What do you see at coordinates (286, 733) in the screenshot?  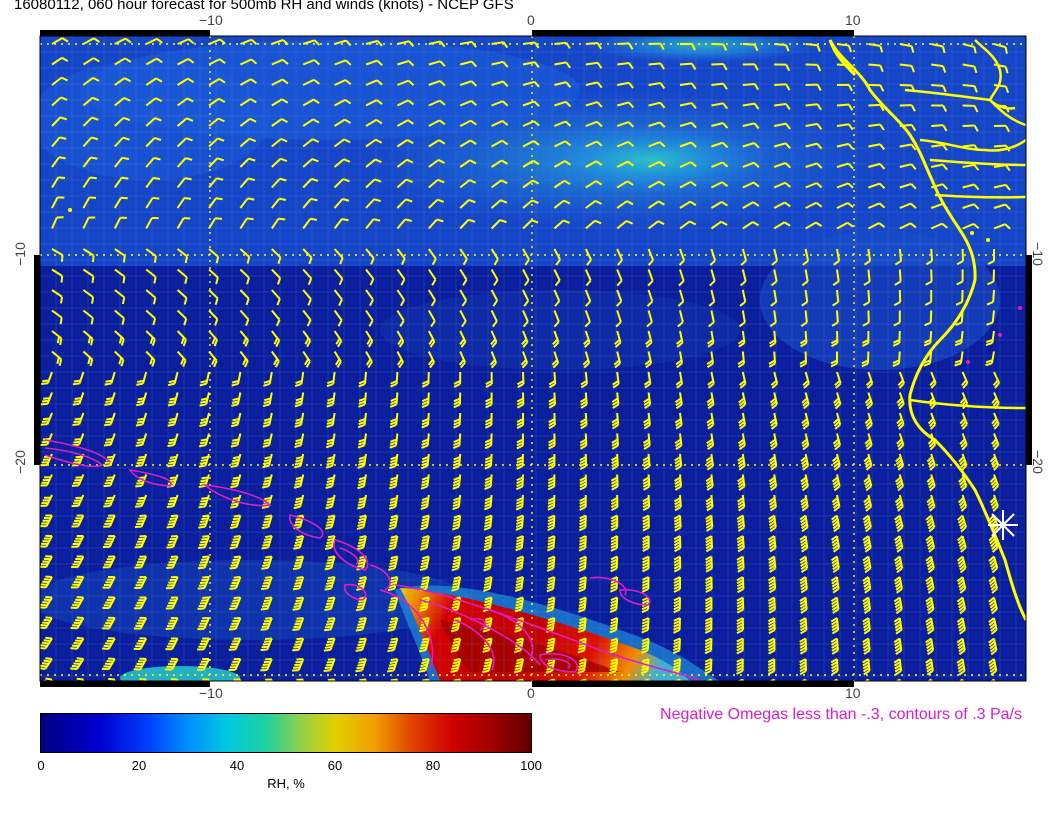 I see `rh-colorbar` at bounding box center [286, 733].